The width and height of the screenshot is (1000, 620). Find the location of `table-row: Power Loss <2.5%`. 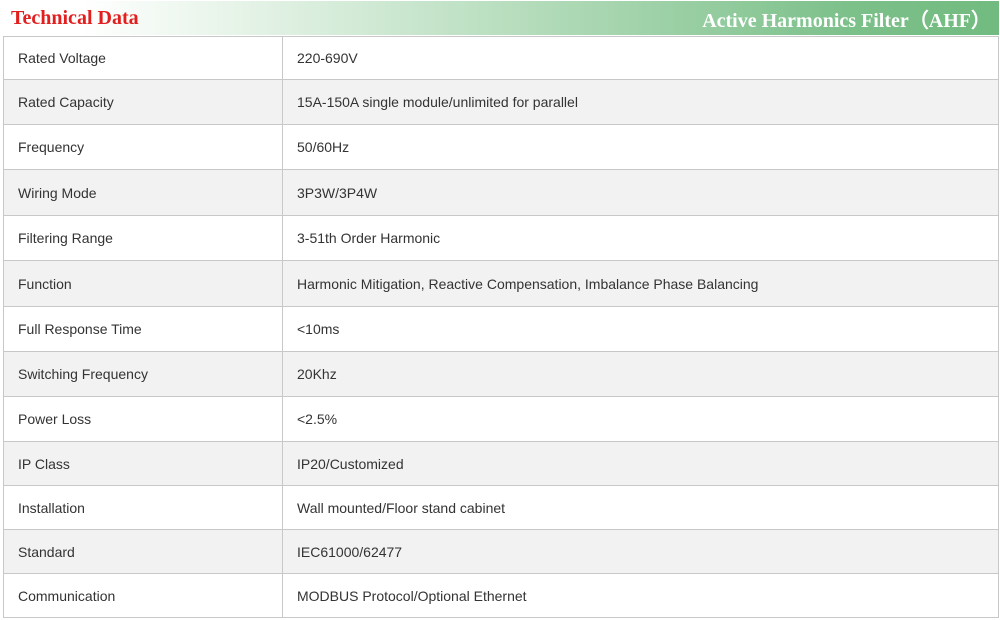

table-row: Power Loss <2.5% is located at coordinates (501, 419).